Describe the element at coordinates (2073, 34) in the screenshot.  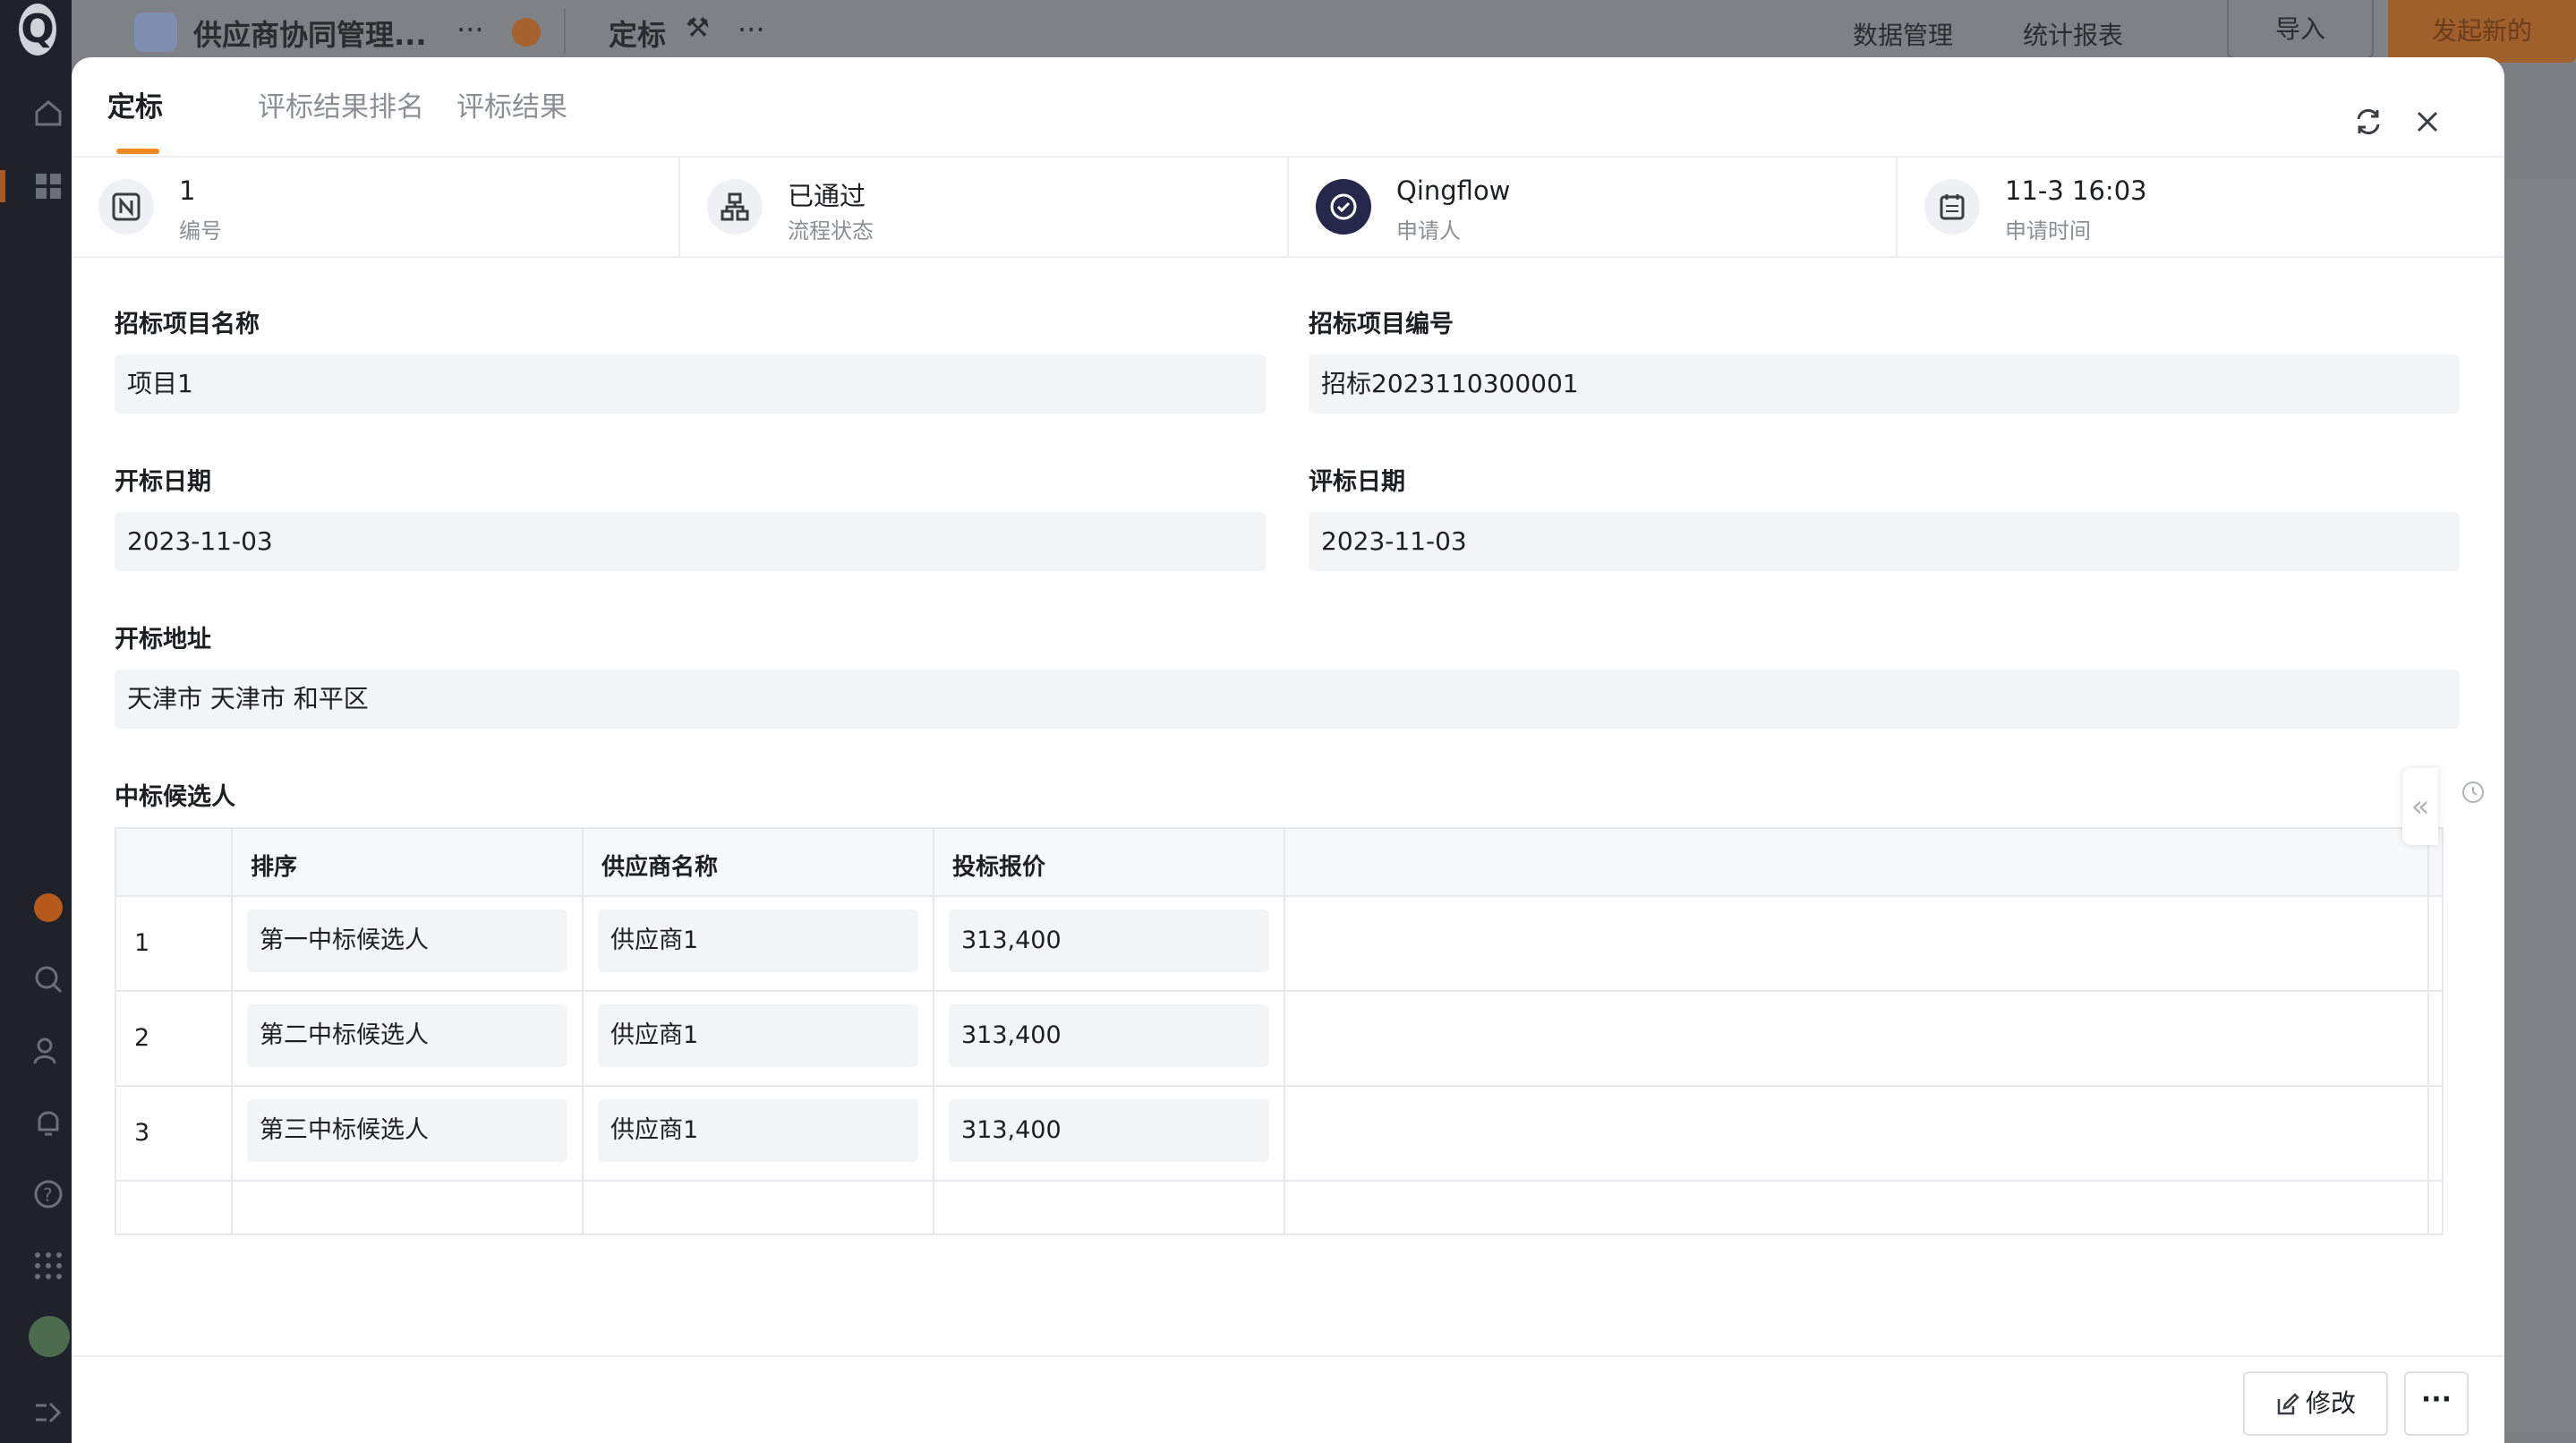
I see `statistics-link: 统计报表` at that location.